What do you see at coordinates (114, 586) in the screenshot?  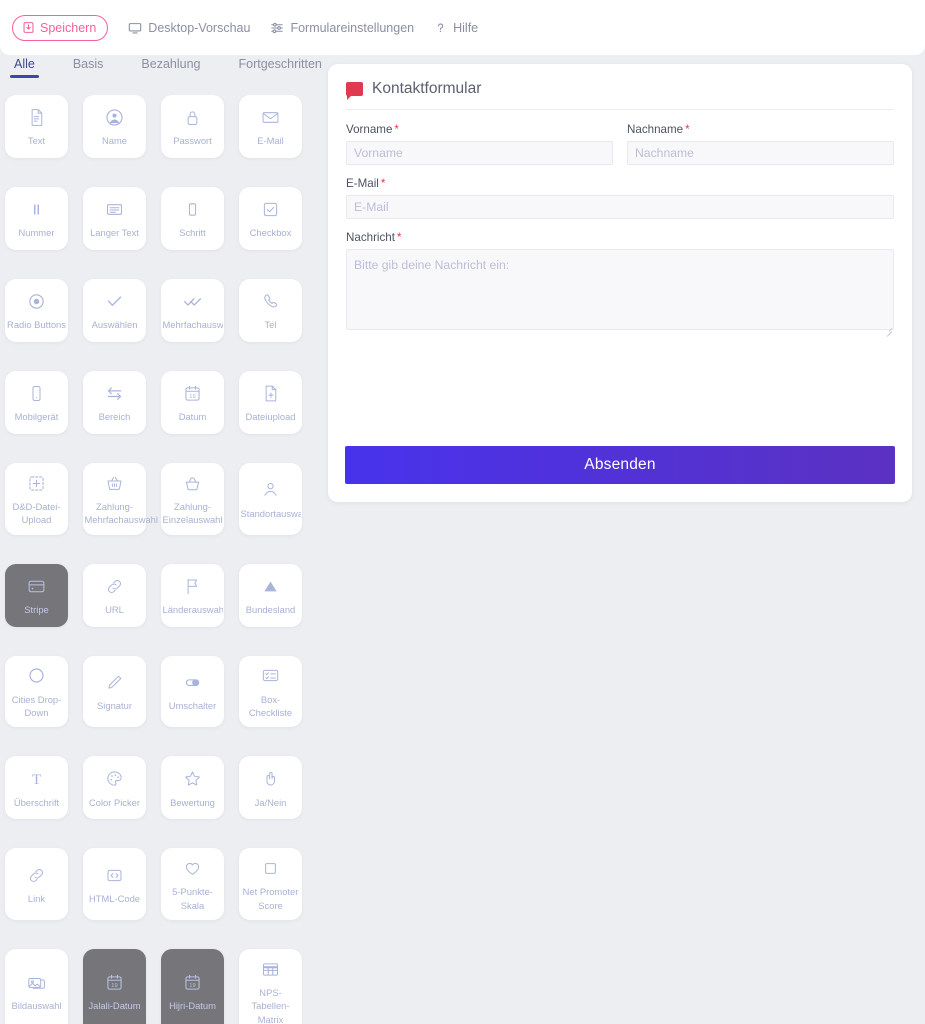 I see `link-chain-icon` at bounding box center [114, 586].